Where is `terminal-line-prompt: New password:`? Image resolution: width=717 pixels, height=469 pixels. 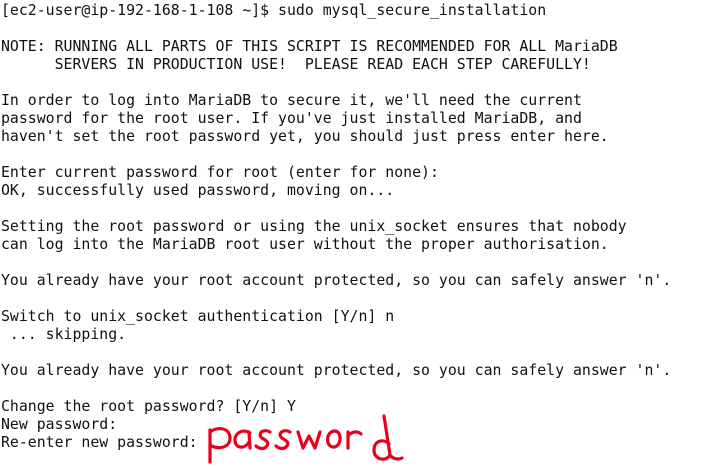 terminal-line-prompt: New password: is located at coordinates (59, 424).